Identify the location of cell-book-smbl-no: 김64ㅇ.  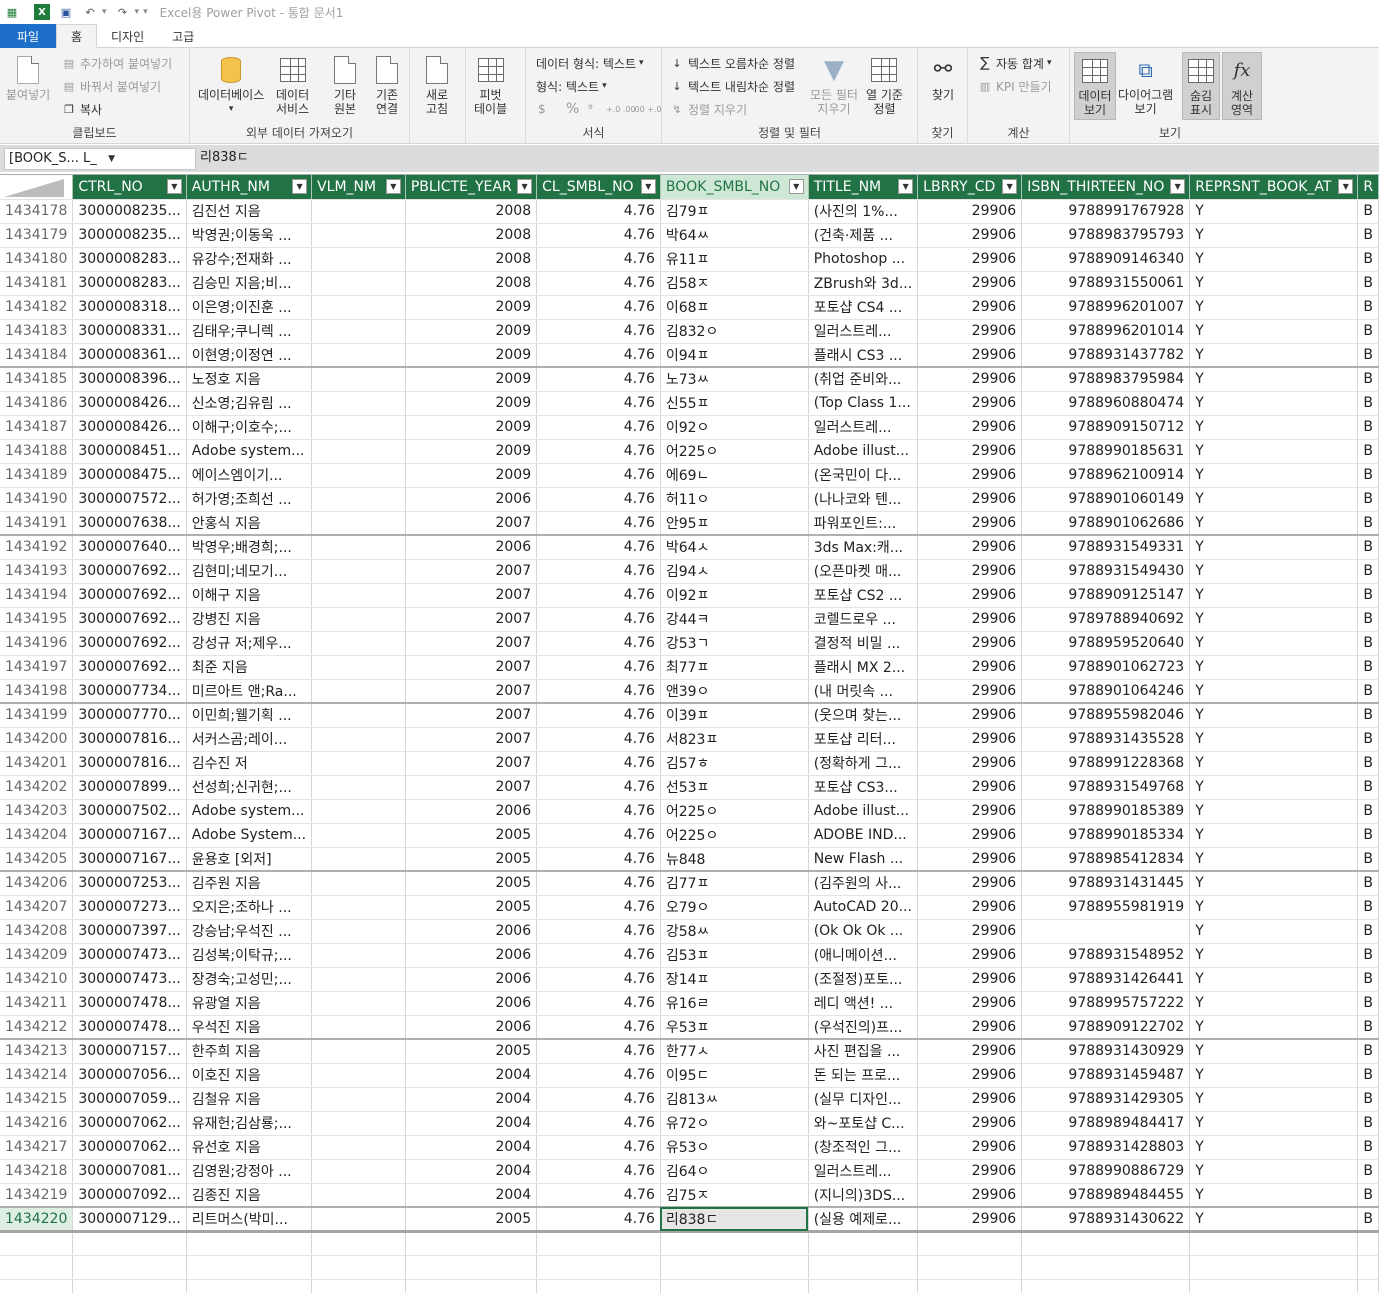
(734, 1171).